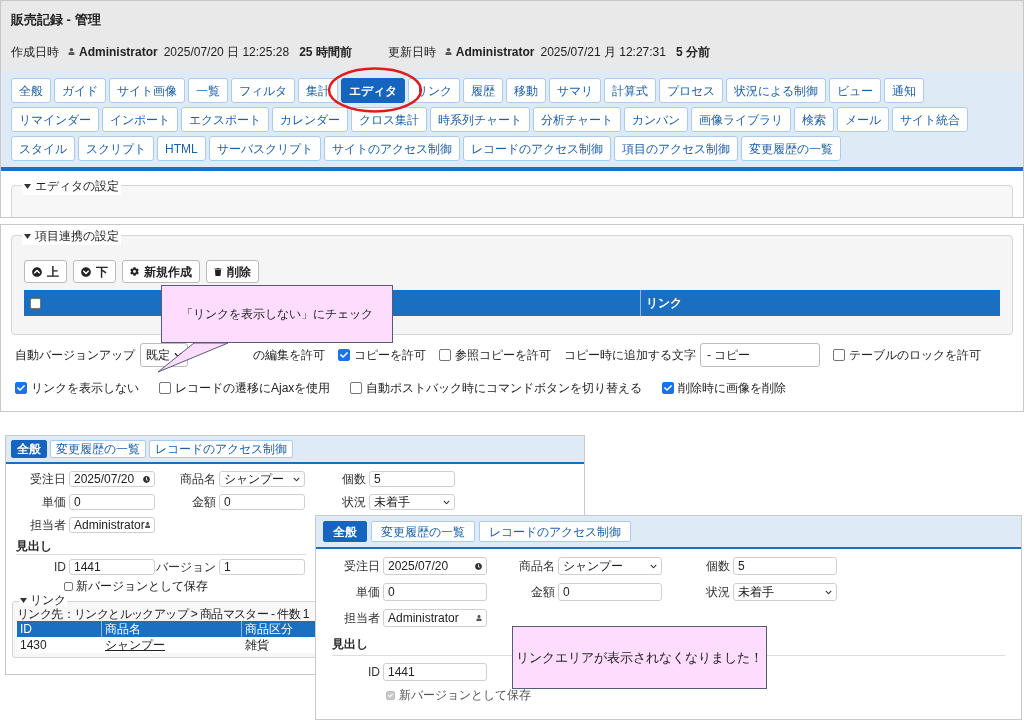  I want to click on checkbox-label: 参照コピーを許可, so click(503, 355).